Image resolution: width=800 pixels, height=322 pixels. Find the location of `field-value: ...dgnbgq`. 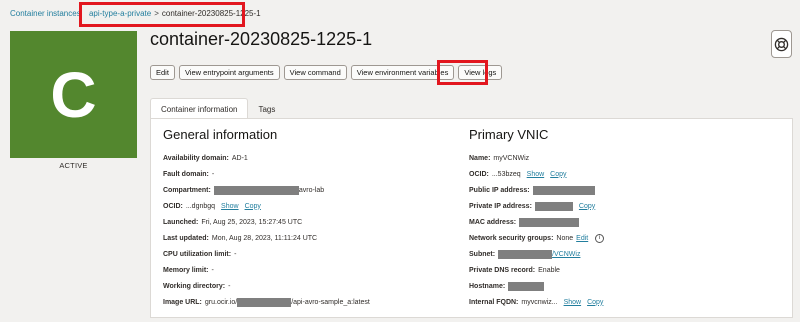

field-value: ...dgnbgq is located at coordinates (200, 206).